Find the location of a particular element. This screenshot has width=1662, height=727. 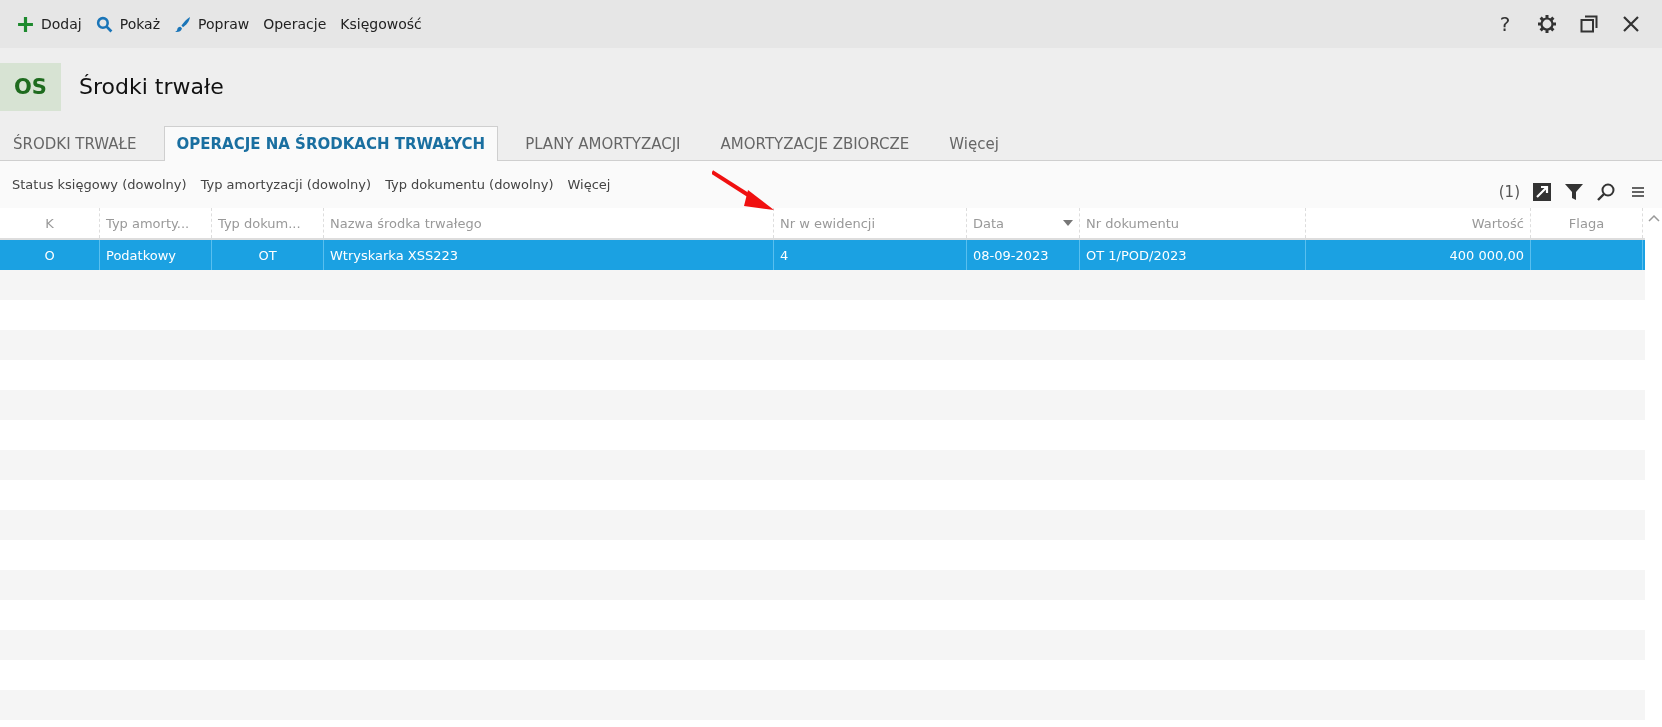

table-cell: OT 1/POD/2023 is located at coordinates (1136, 255).